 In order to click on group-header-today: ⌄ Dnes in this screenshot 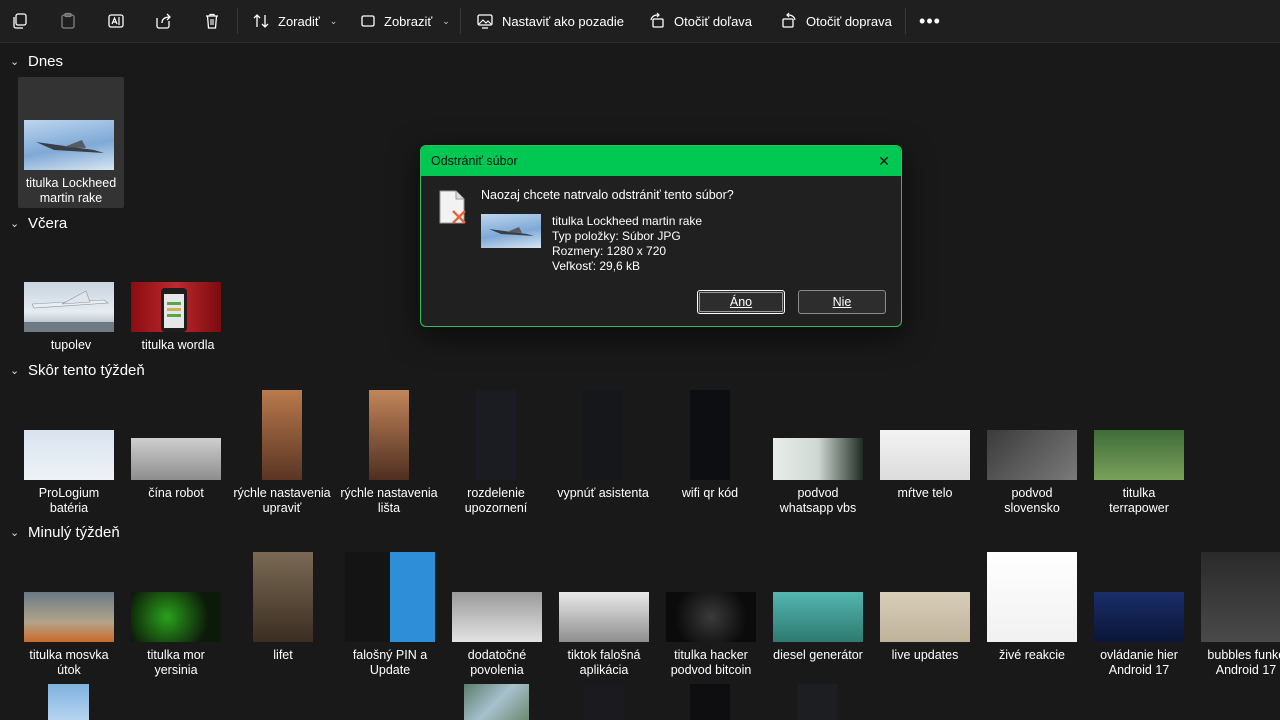, I will do `click(36, 61)`.